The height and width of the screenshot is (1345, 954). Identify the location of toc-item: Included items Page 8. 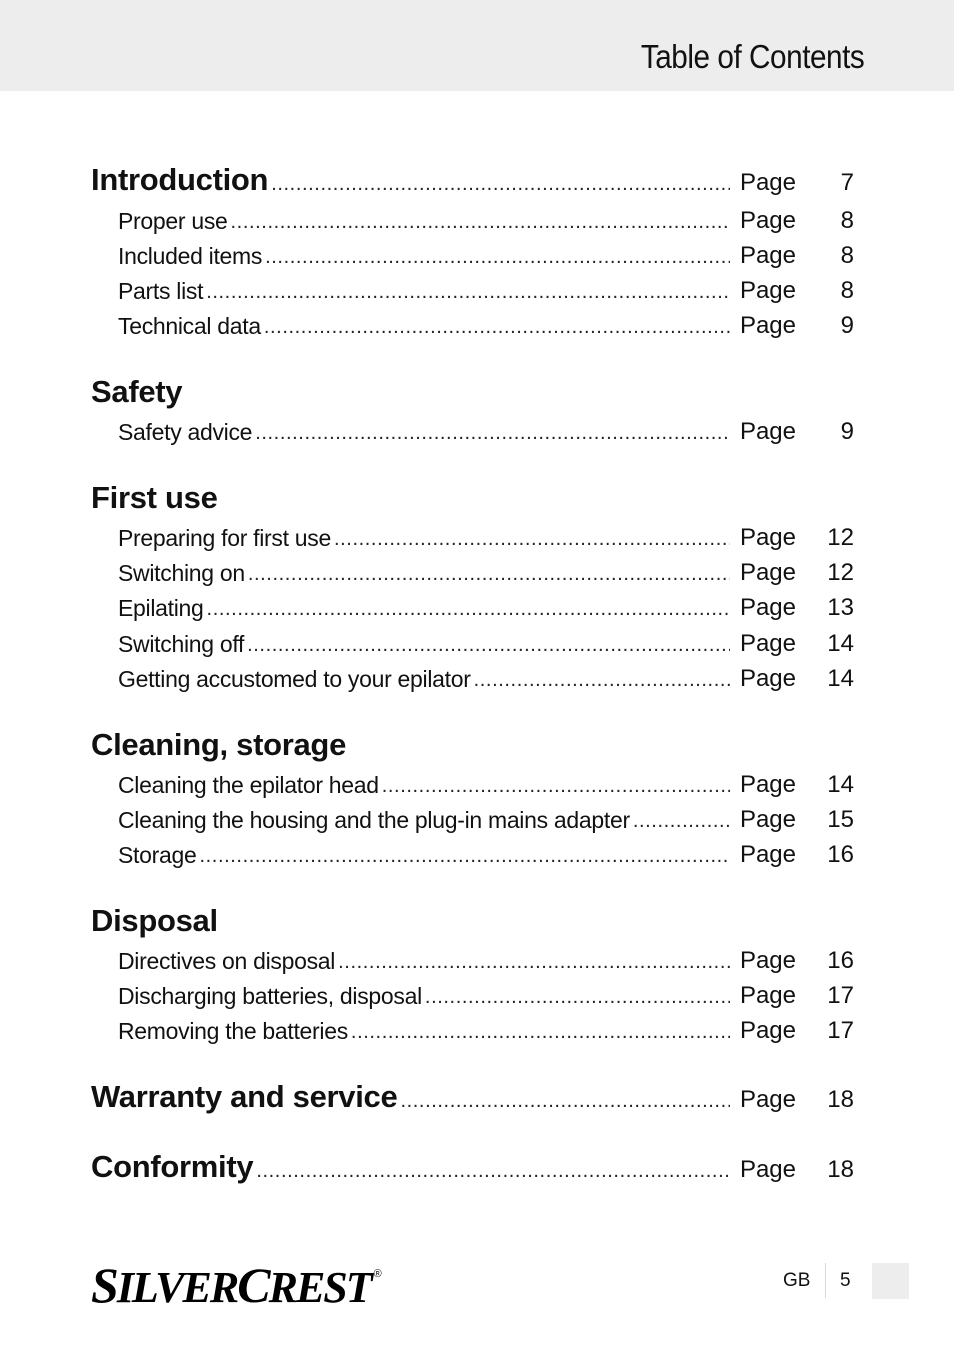
(486, 254).